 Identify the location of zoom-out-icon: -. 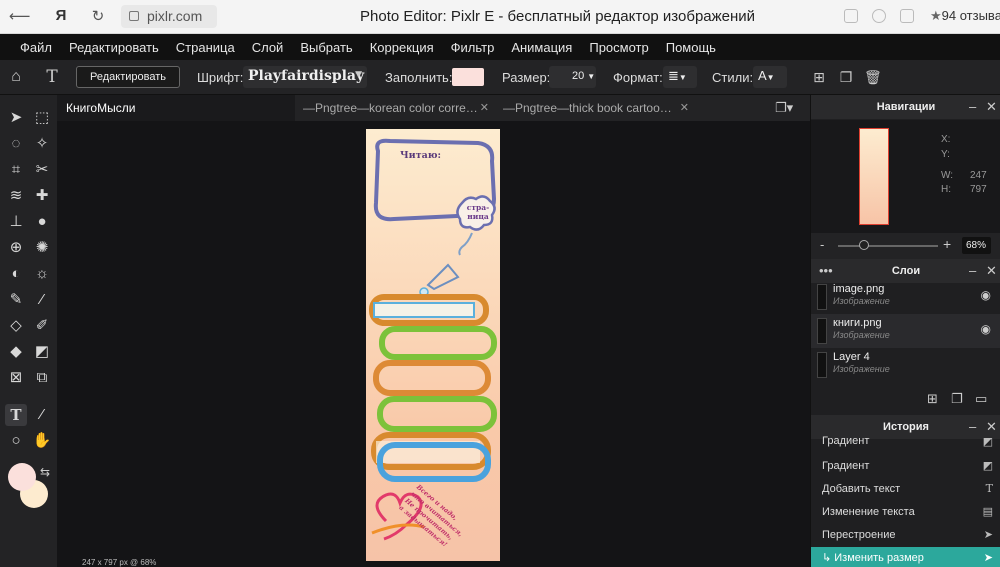
(822, 244).